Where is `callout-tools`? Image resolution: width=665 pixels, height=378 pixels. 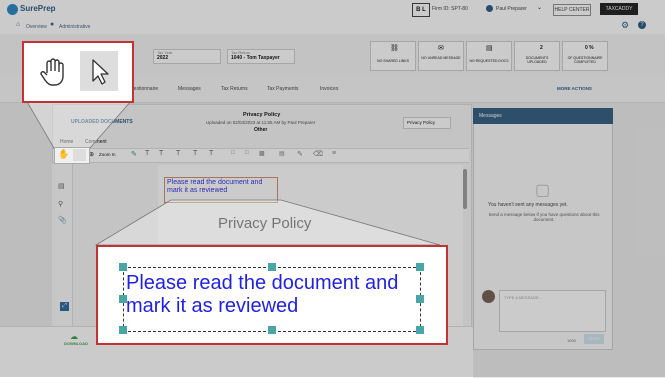 callout-tools is located at coordinates (78, 72).